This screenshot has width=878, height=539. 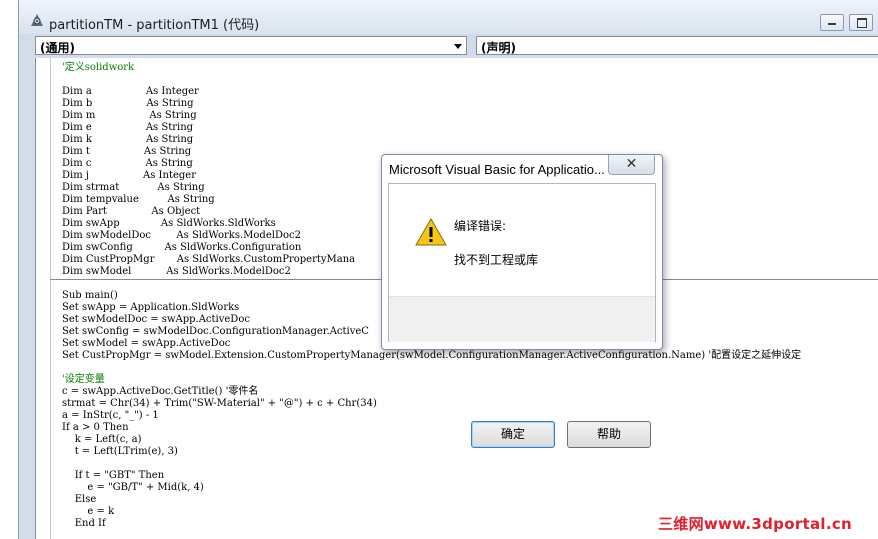 I want to click on dialog-close-button: ✕, so click(x=631, y=165).